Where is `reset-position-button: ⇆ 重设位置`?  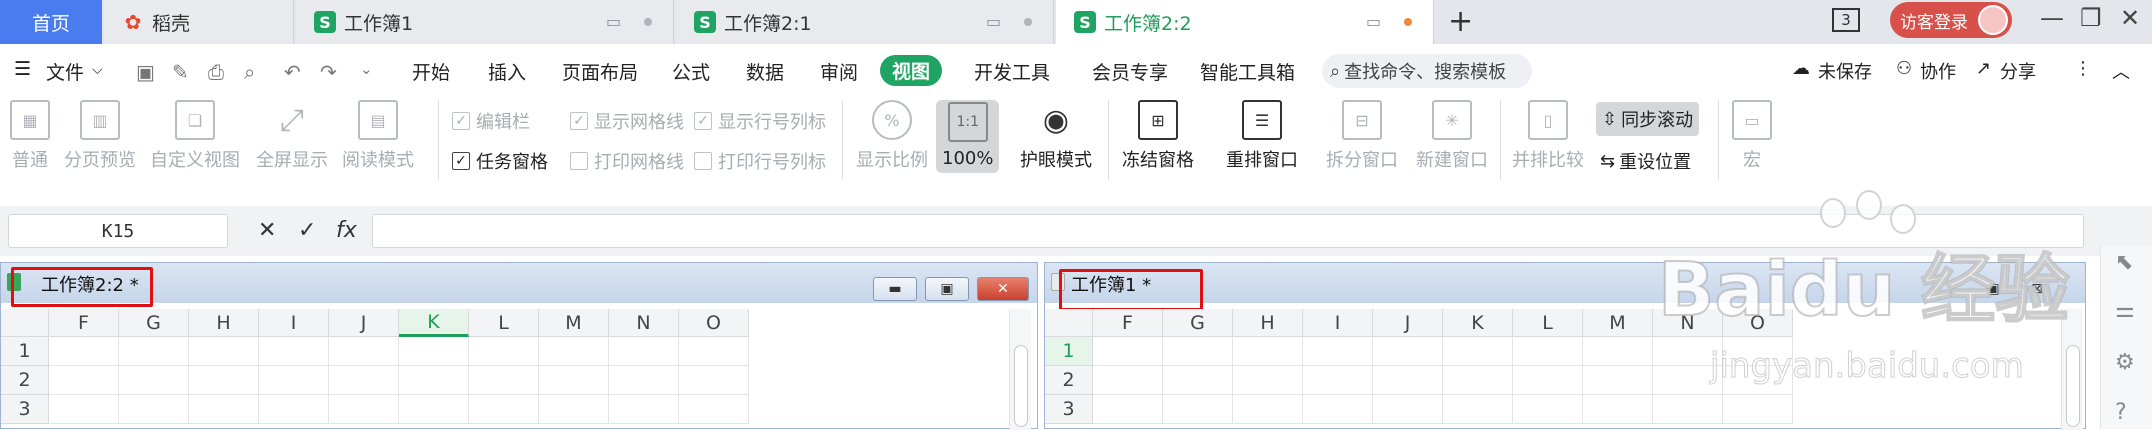 reset-position-button: ⇆ 重设位置 is located at coordinates (1645, 161).